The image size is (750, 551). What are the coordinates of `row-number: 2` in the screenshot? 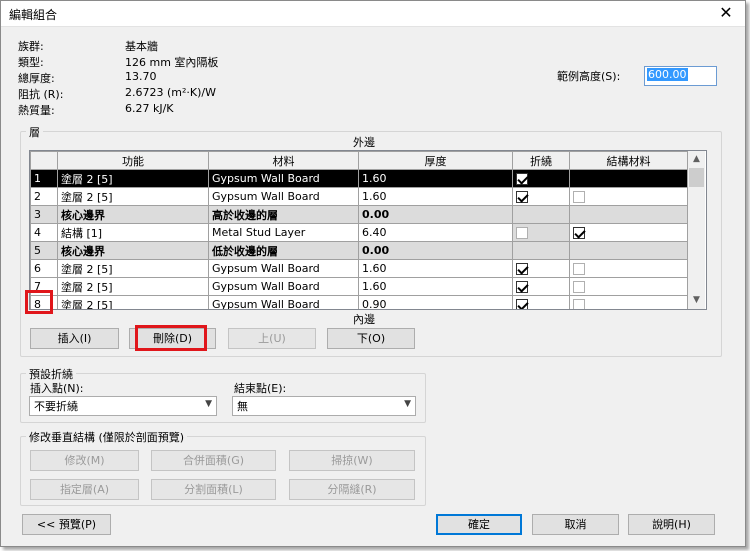 It's located at (44, 196).